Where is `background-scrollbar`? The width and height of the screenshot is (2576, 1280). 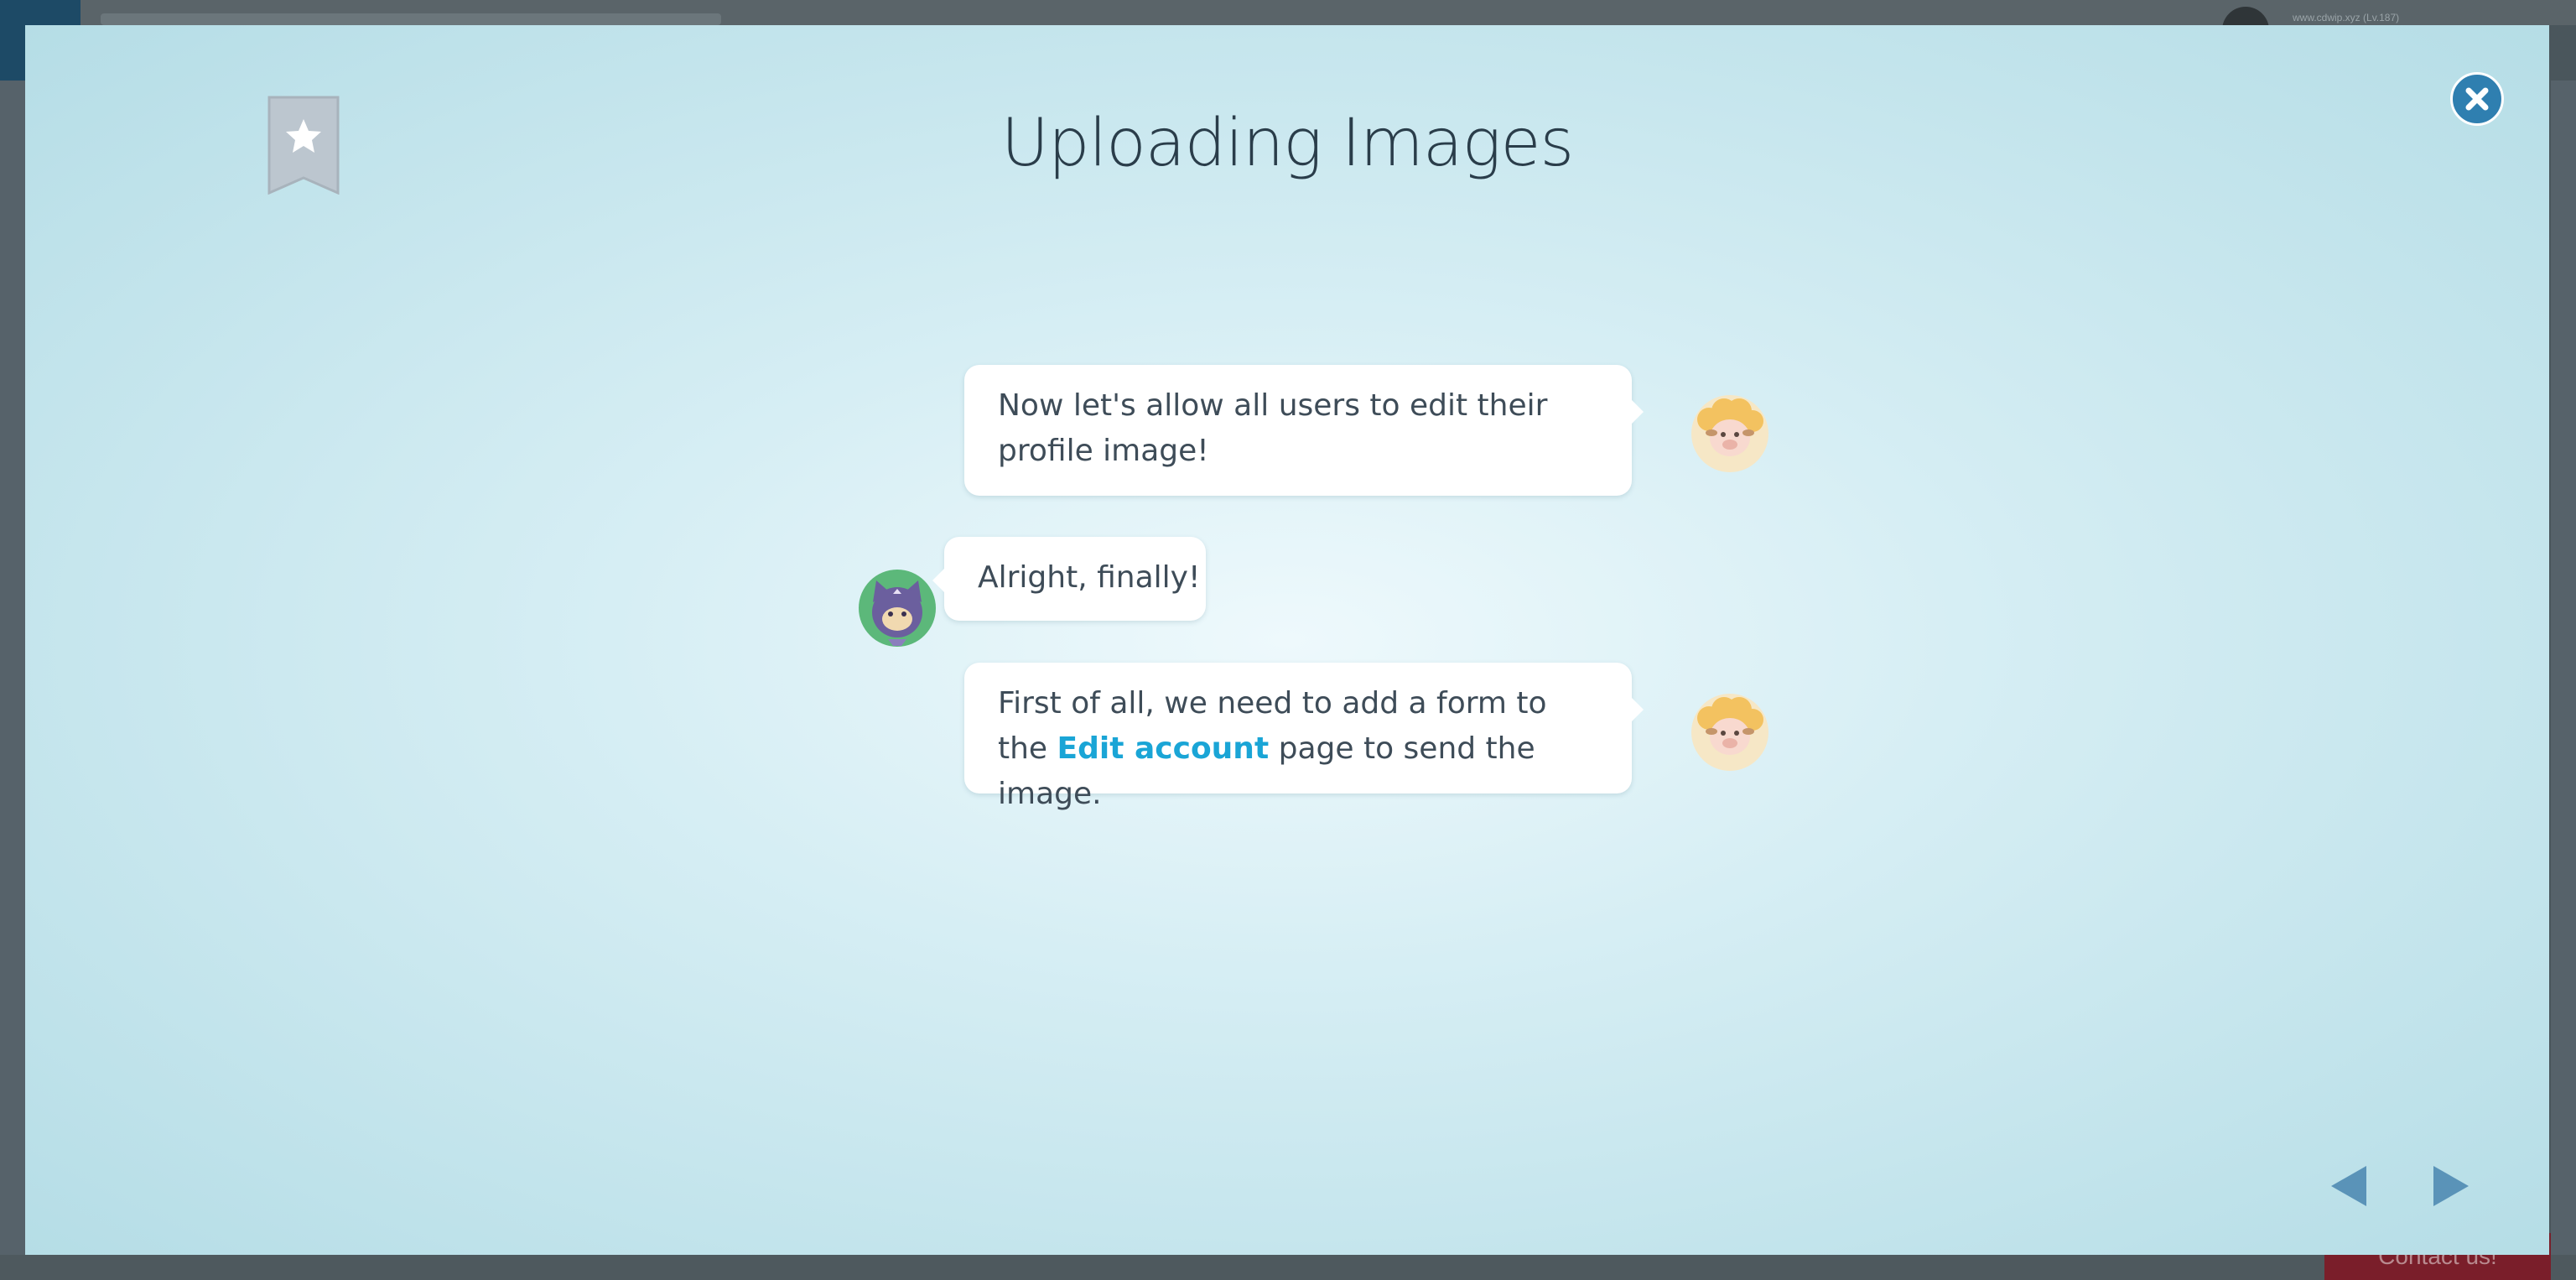 background-scrollbar is located at coordinates (2563, 668).